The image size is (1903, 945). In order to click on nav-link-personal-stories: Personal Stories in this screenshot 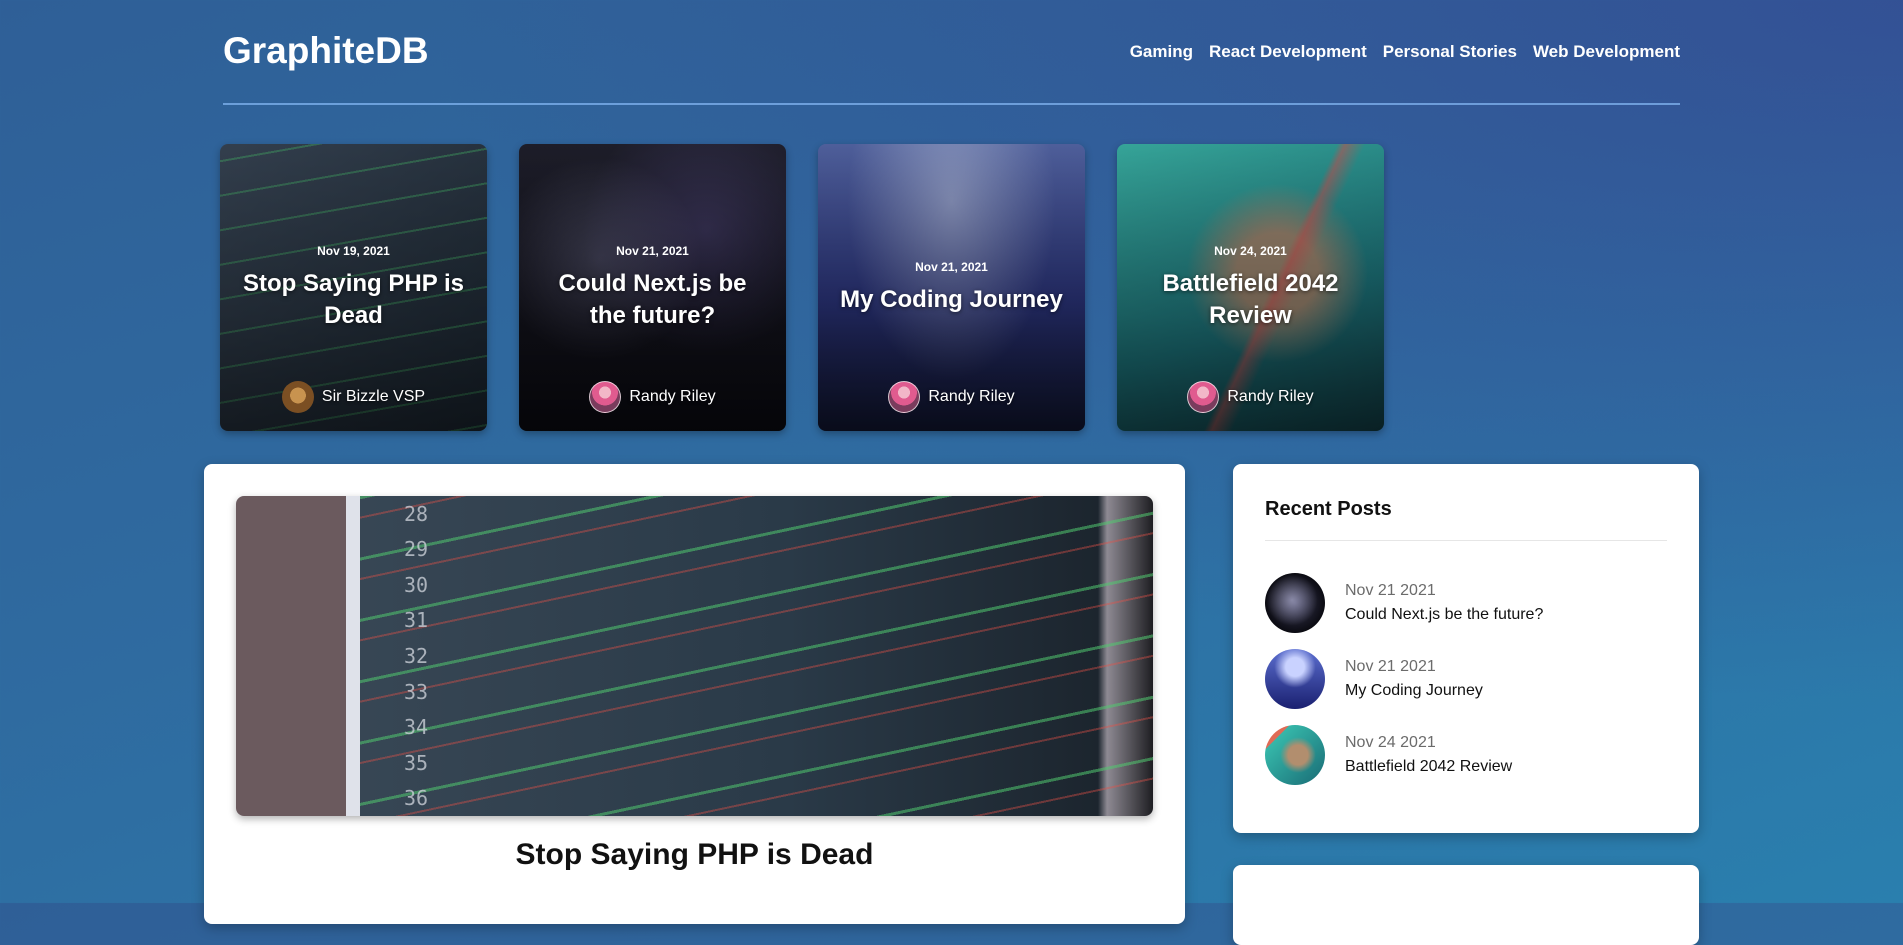, I will do `click(1450, 52)`.